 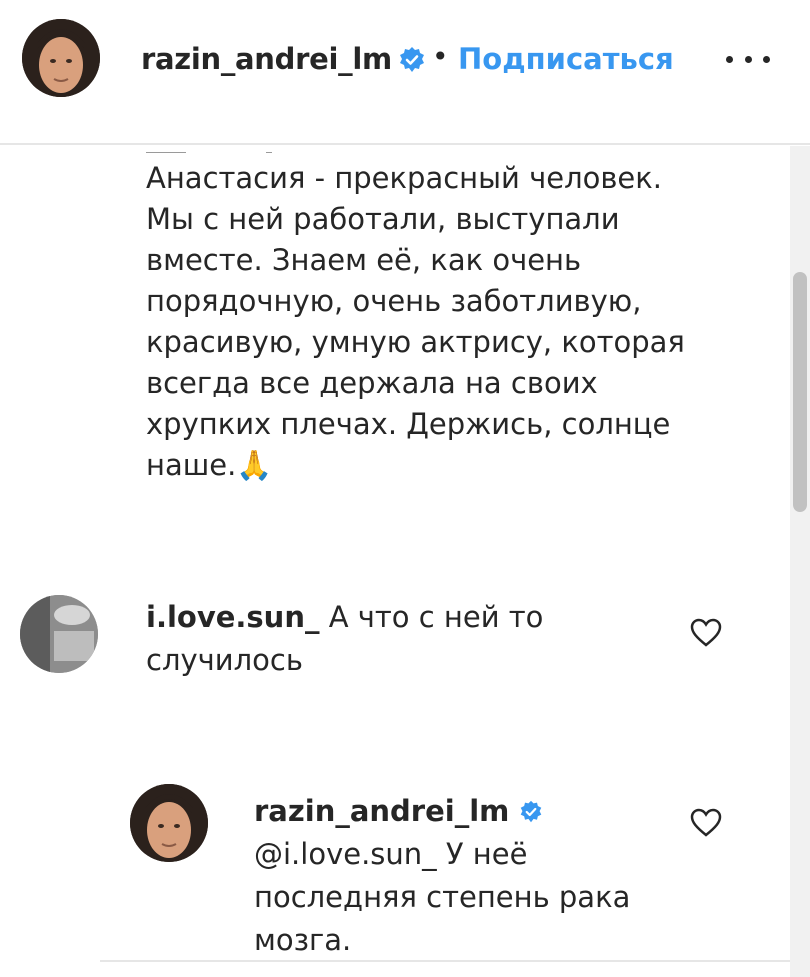 What do you see at coordinates (394, 301) in the screenshot?
I see `caption-line: порядочную, очень заботливую,` at bounding box center [394, 301].